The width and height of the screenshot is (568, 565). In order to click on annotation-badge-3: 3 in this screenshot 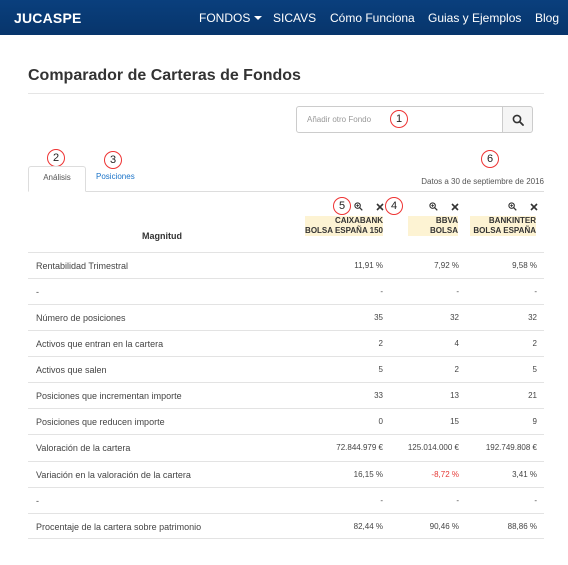, I will do `click(113, 160)`.